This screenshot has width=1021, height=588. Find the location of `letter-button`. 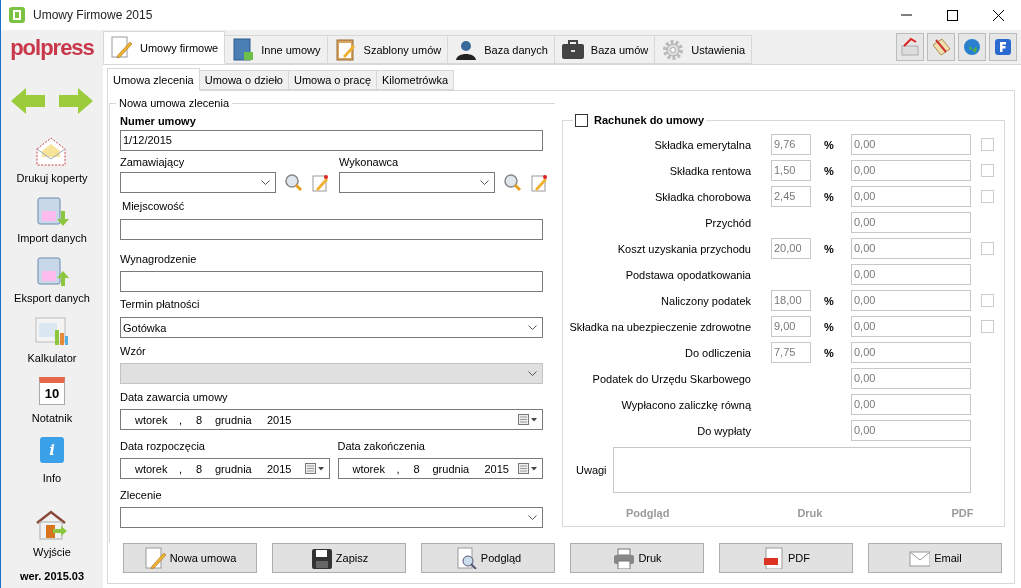

letter-button is located at coordinates (1003, 47).